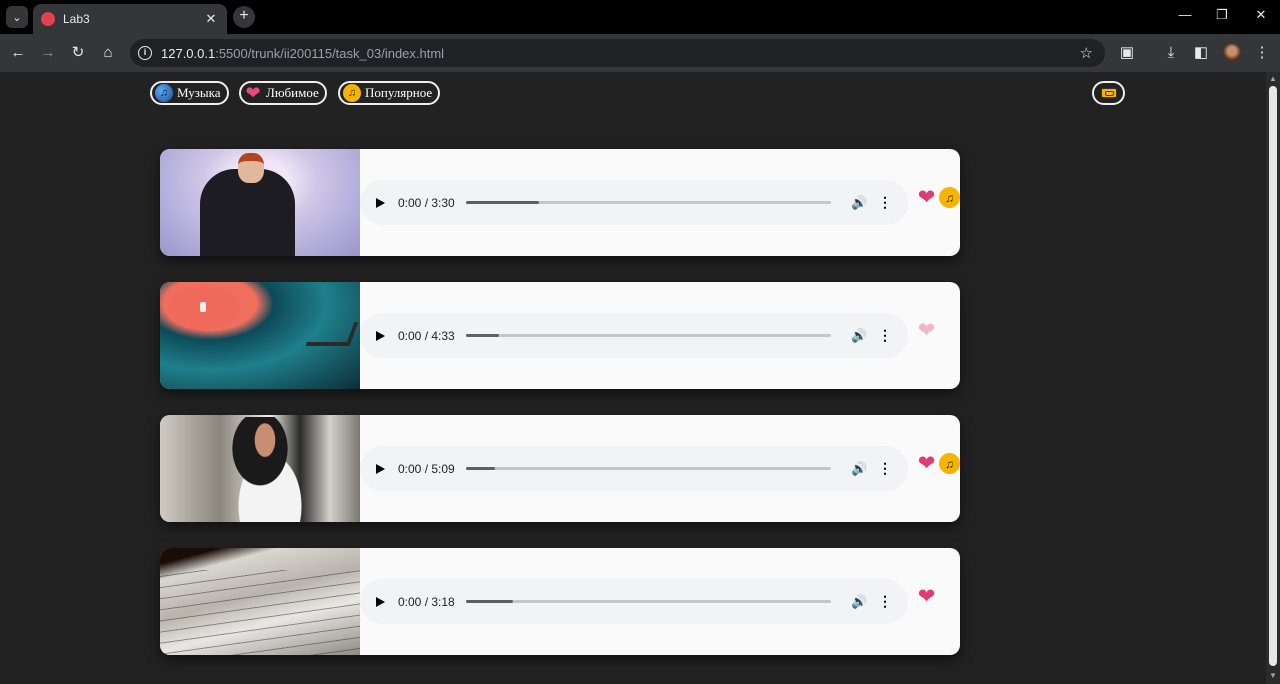  I want to click on kebab-icon: ⋮, so click(1262, 53).